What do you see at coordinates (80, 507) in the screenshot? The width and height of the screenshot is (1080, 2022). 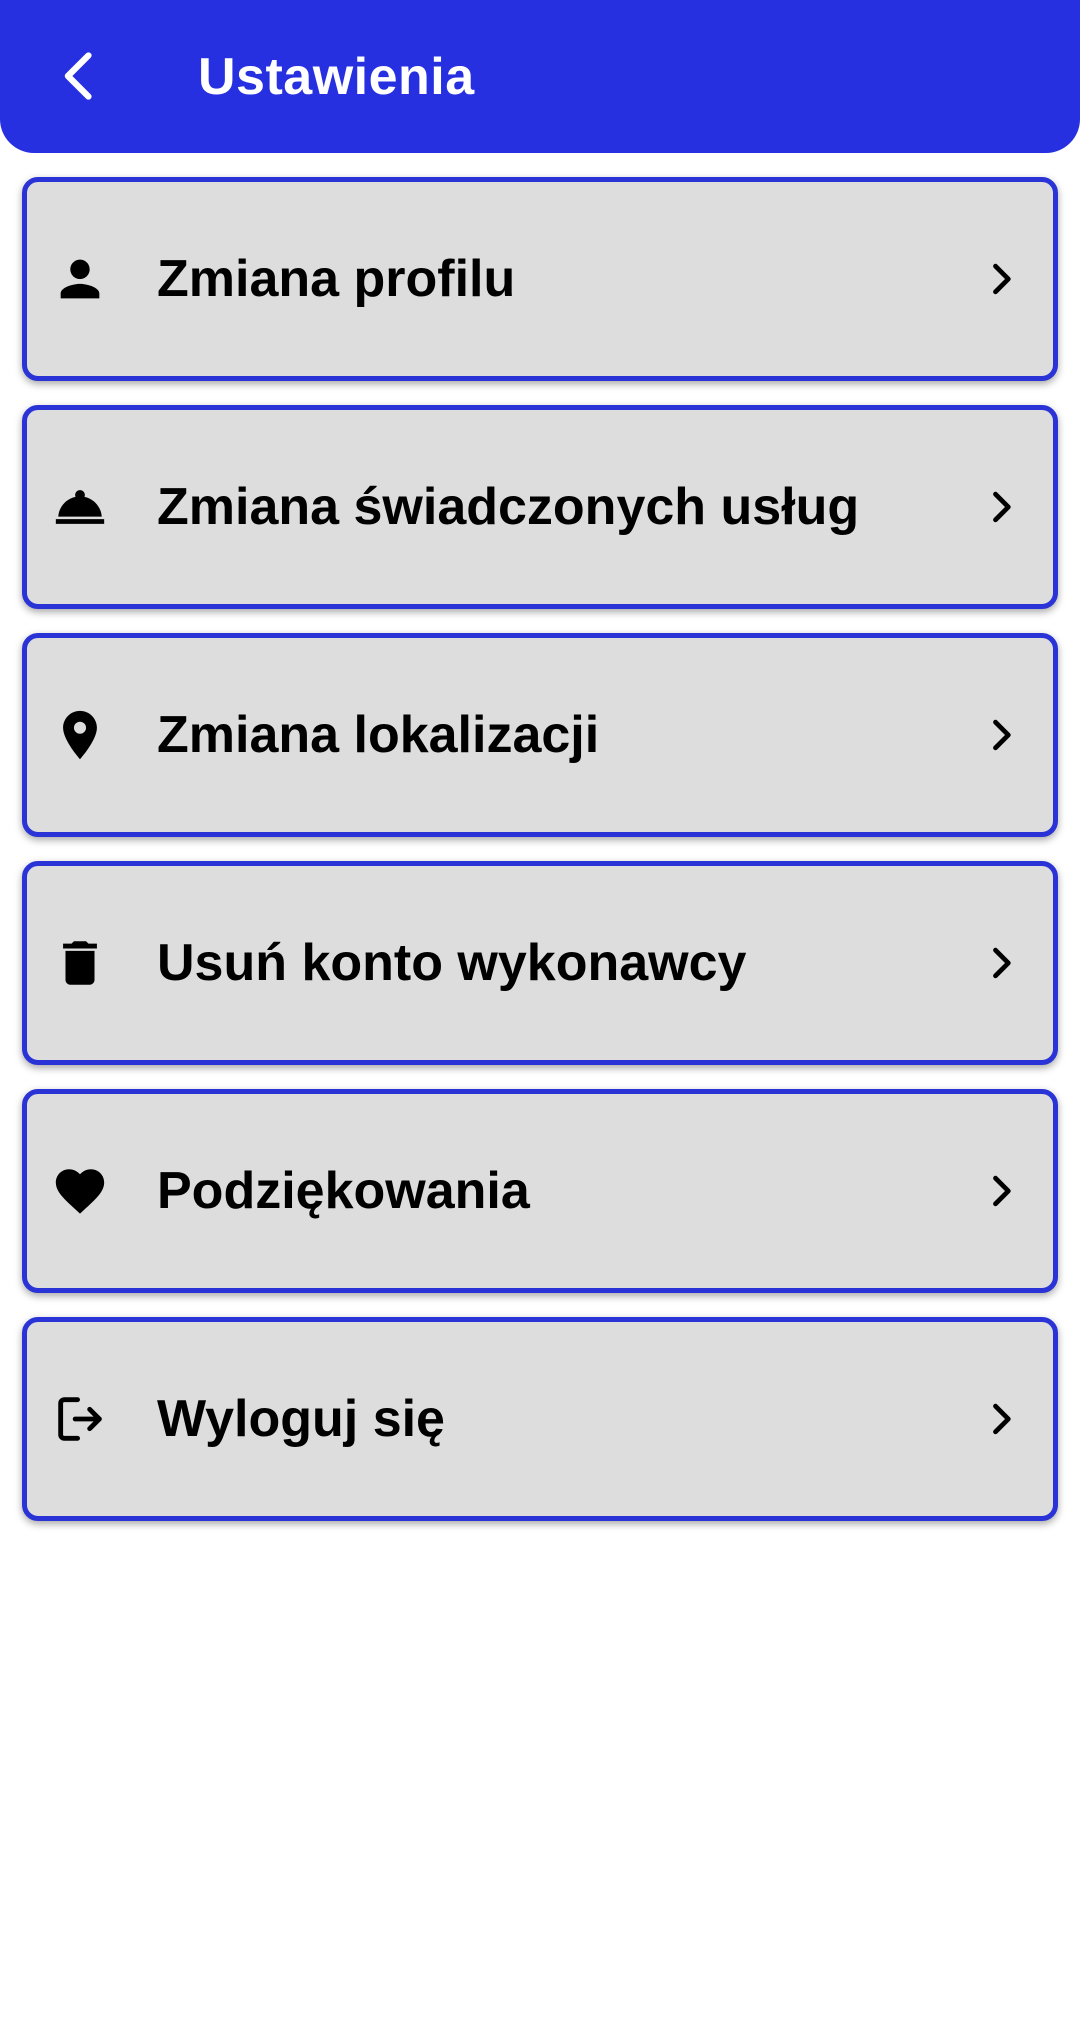 I see `room-service-icon` at bounding box center [80, 507].